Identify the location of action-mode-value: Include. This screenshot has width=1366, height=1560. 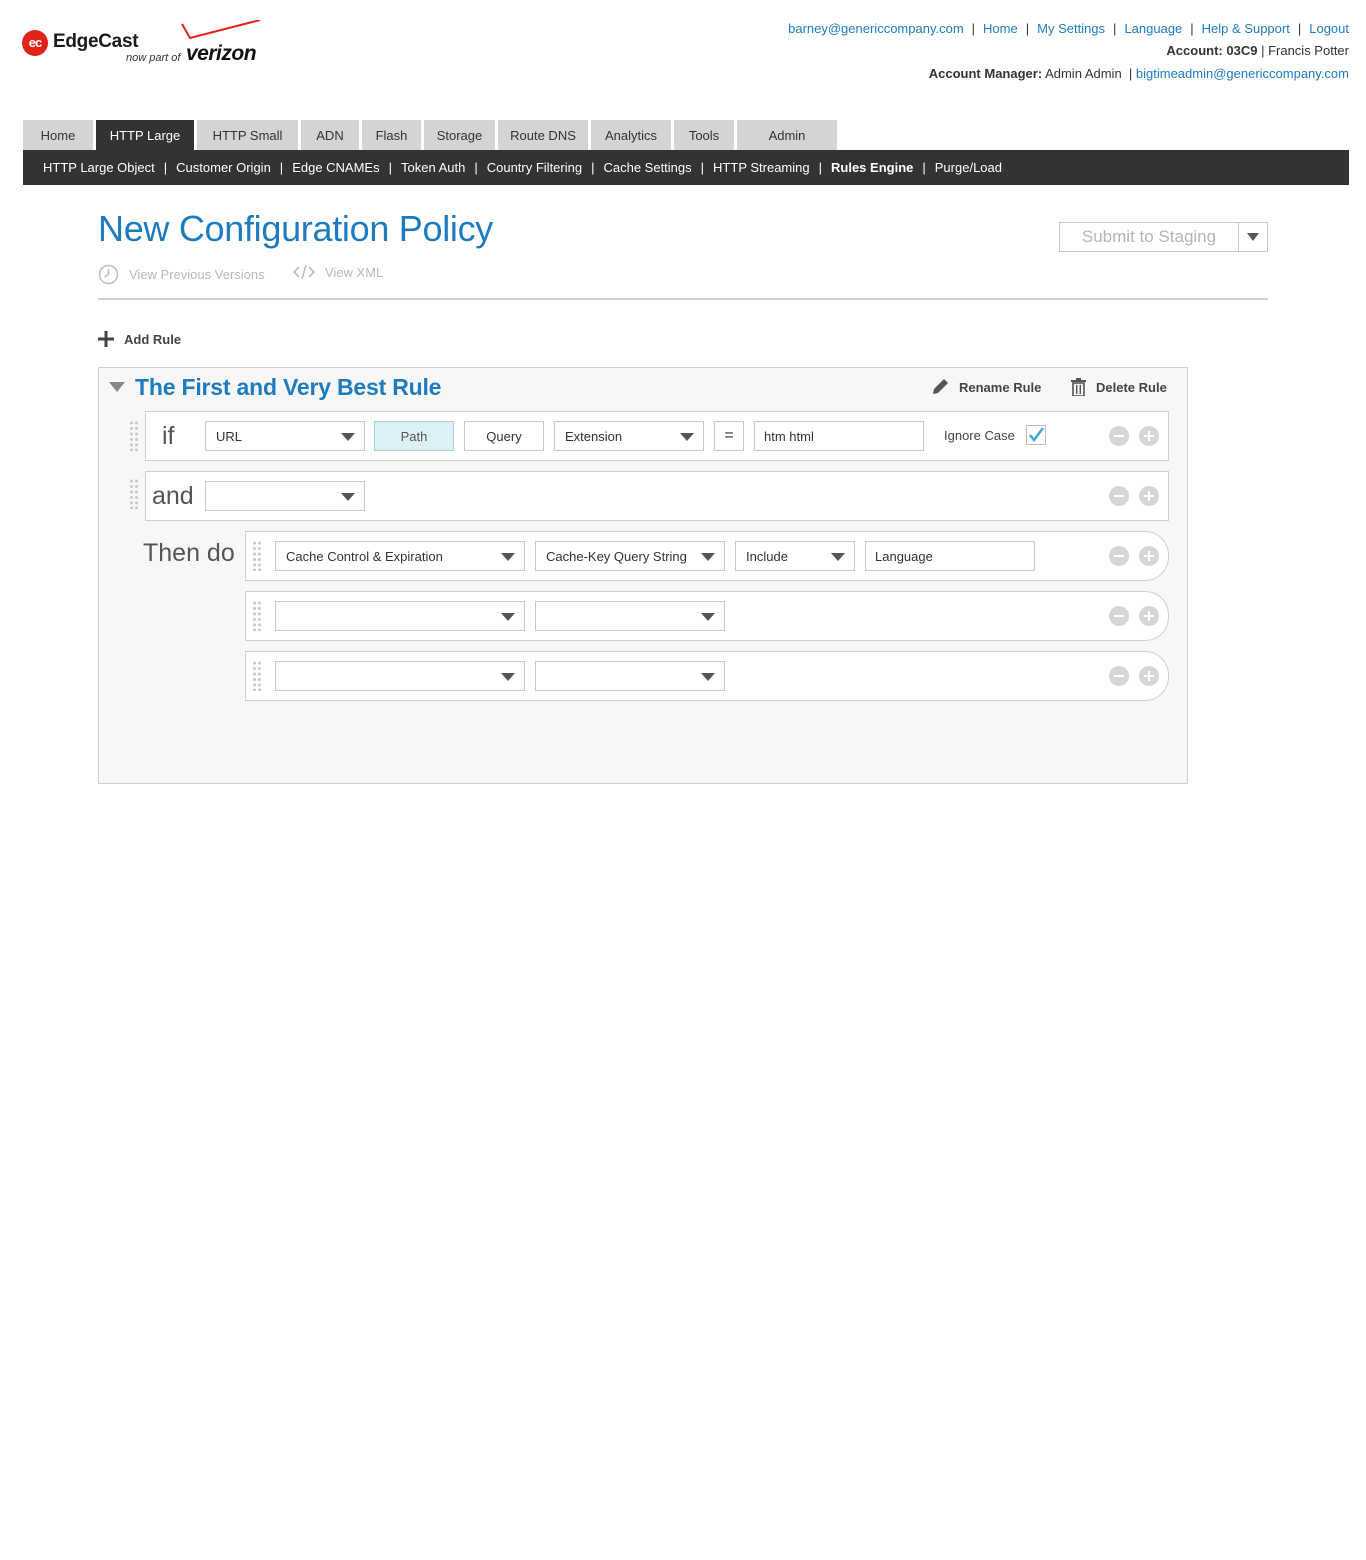
(767, 556).